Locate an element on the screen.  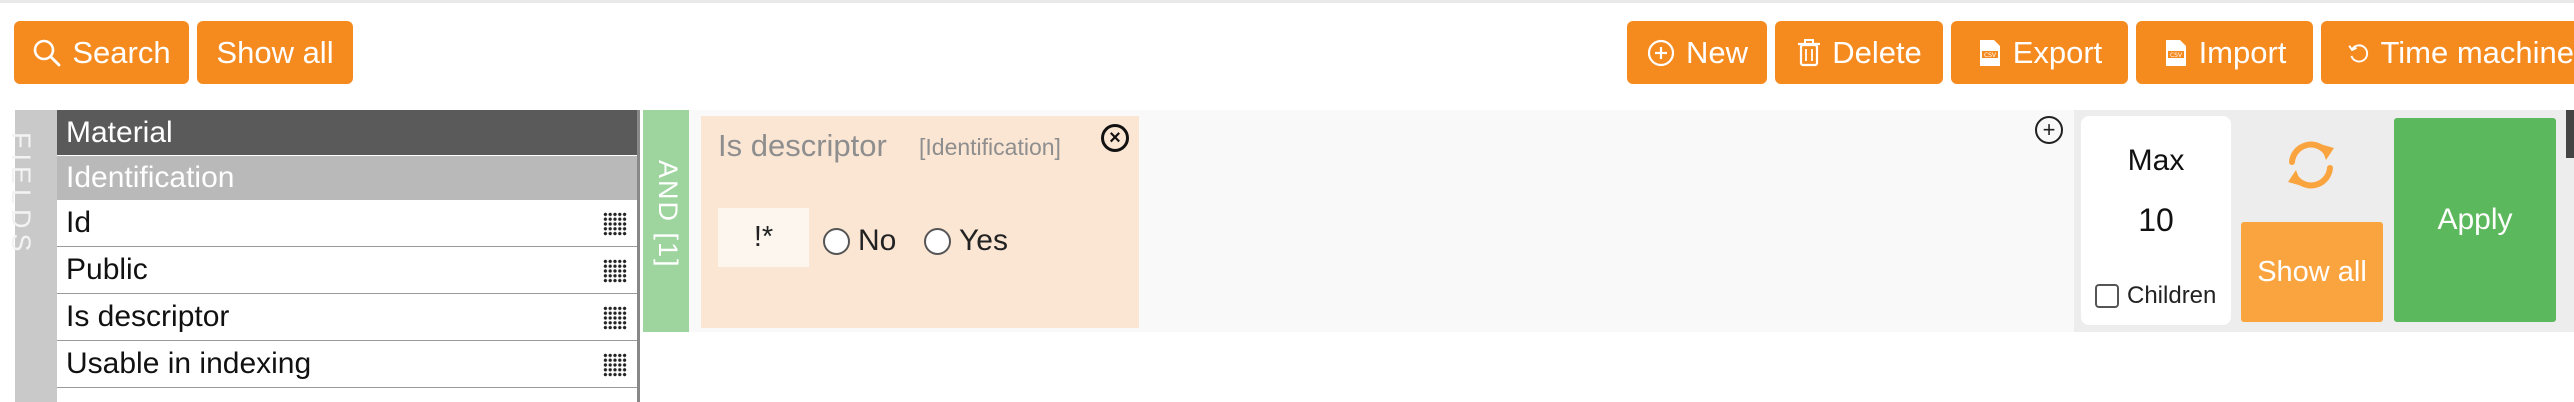
search-button-label: Search is located at coordinates (121, 52).